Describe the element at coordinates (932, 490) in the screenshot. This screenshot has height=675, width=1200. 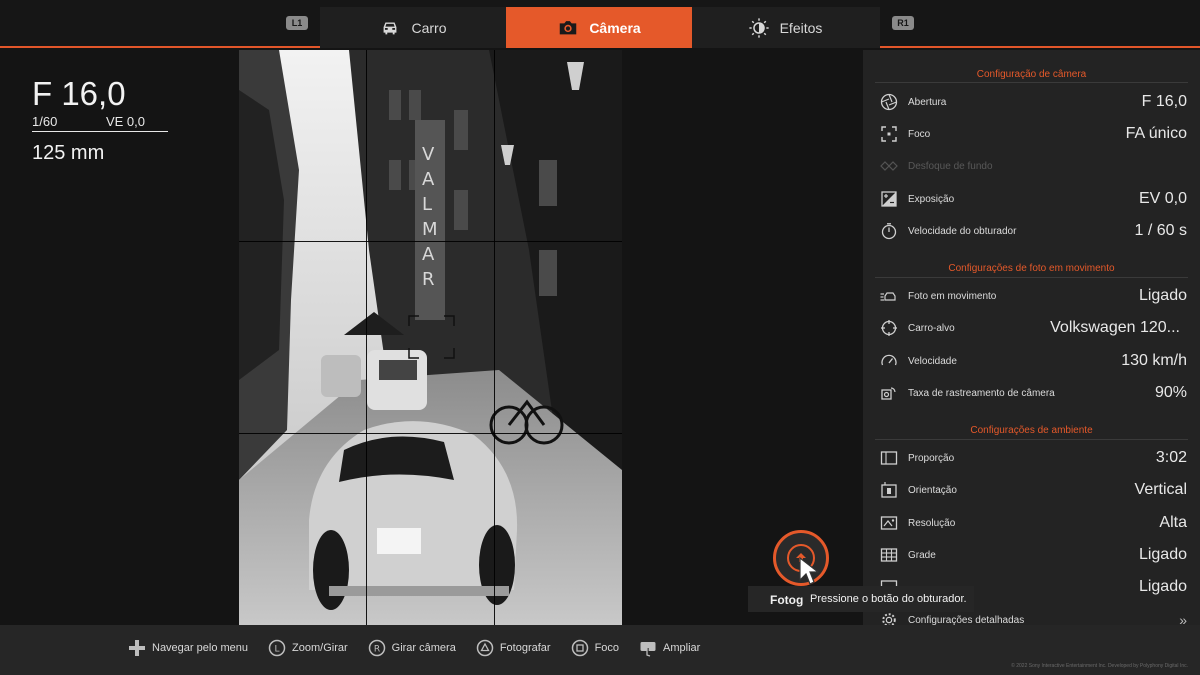
I see `setting-label: Orientação` at that location.